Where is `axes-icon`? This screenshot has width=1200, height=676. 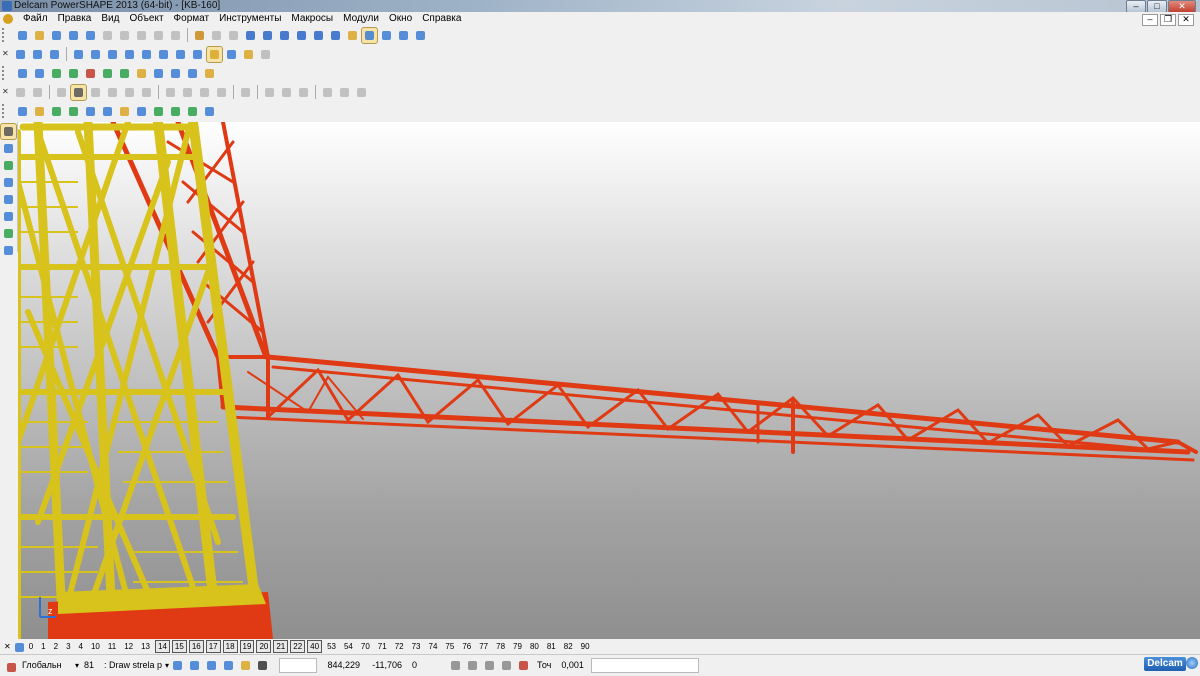 axes-icon is located at coordinates (39, 111).